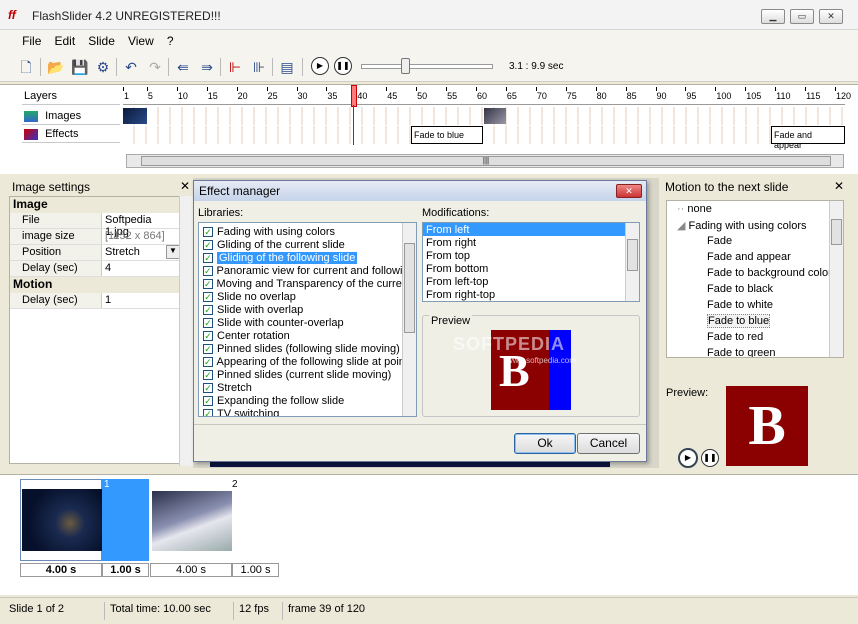 This screenshot has width=858, height=624. Describe the element at coordinates (80, 67) in the screenshot. I see `save-icon: 💾` at that location.